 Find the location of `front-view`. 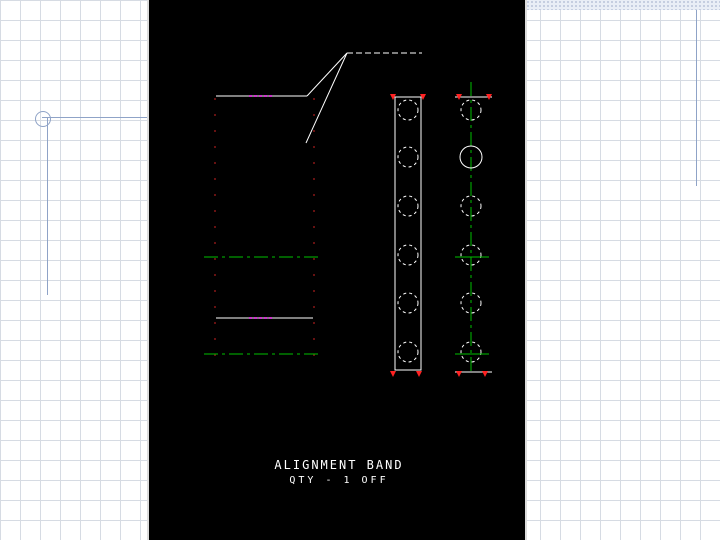

front-view is located at coordinates (261, 230).